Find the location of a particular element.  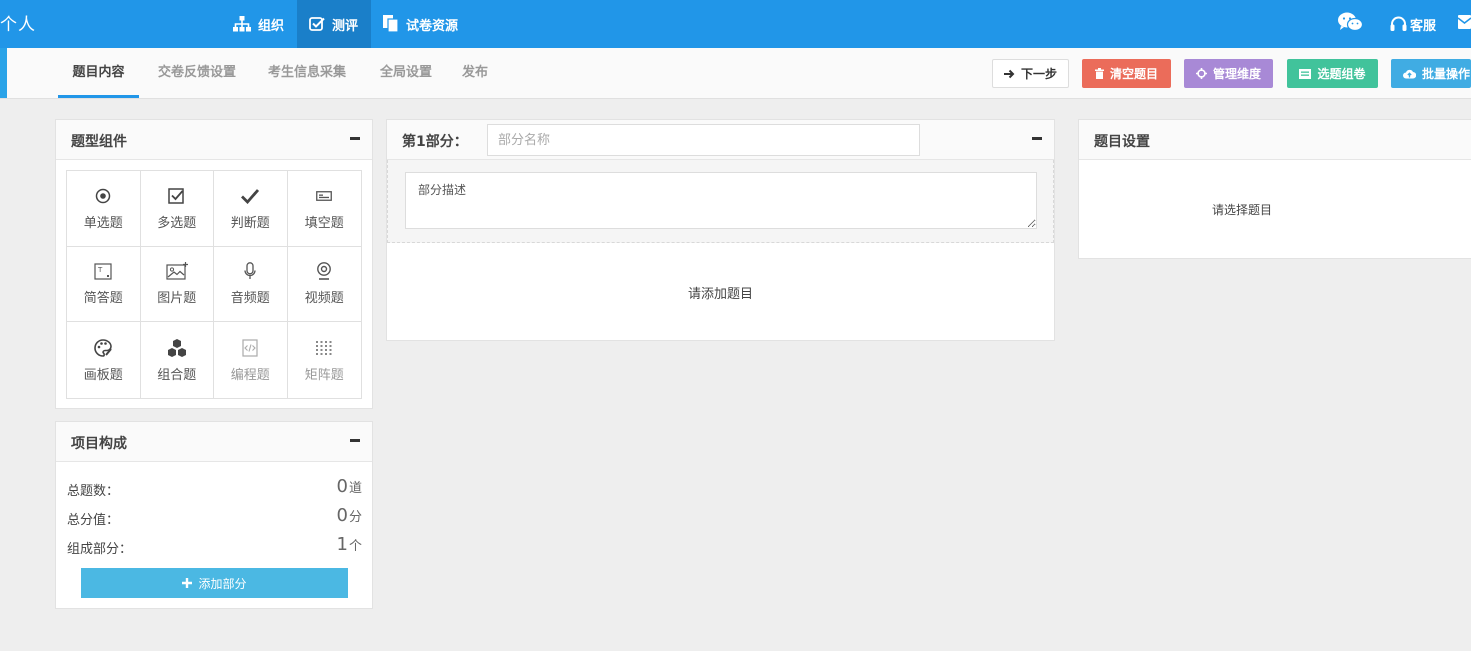

component-label: 组合题 is located at coordinates (177, 375).